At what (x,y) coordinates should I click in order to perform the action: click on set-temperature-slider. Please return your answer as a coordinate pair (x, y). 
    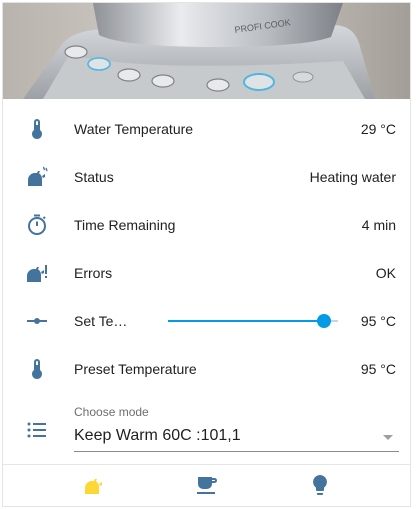
    Looking at the image, I should click on (253, 321).